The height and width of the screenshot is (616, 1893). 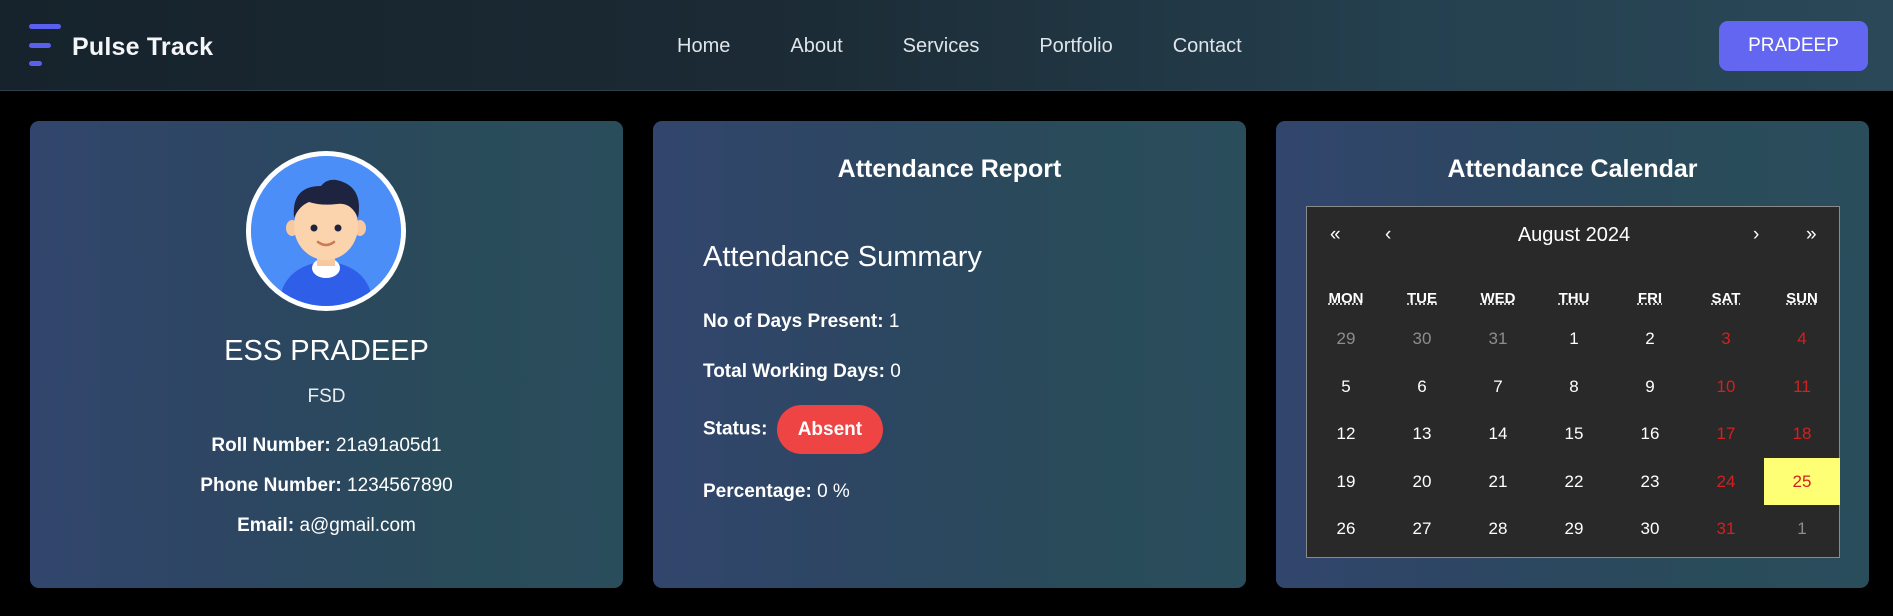 What do you see at coordinates (1650, 387) in the screenshot?
I see `calendar-day: 9` at bounding box center [1650, 387].